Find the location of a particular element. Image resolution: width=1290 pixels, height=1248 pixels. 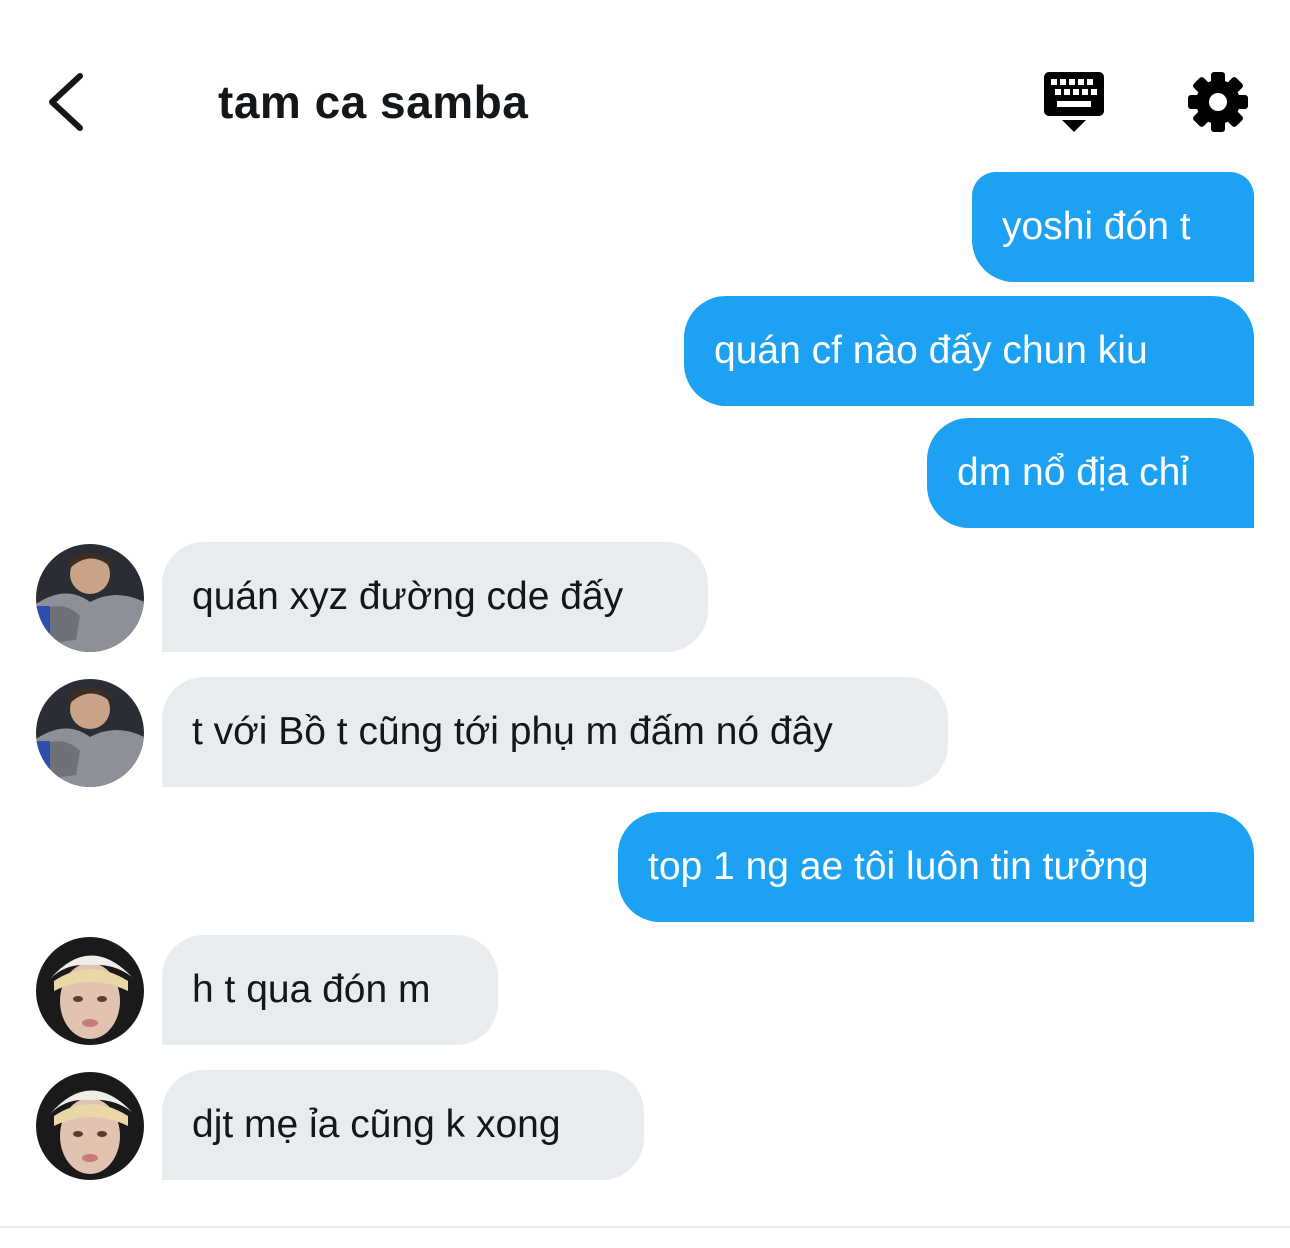

back-button is located at coordinates (70, 102).